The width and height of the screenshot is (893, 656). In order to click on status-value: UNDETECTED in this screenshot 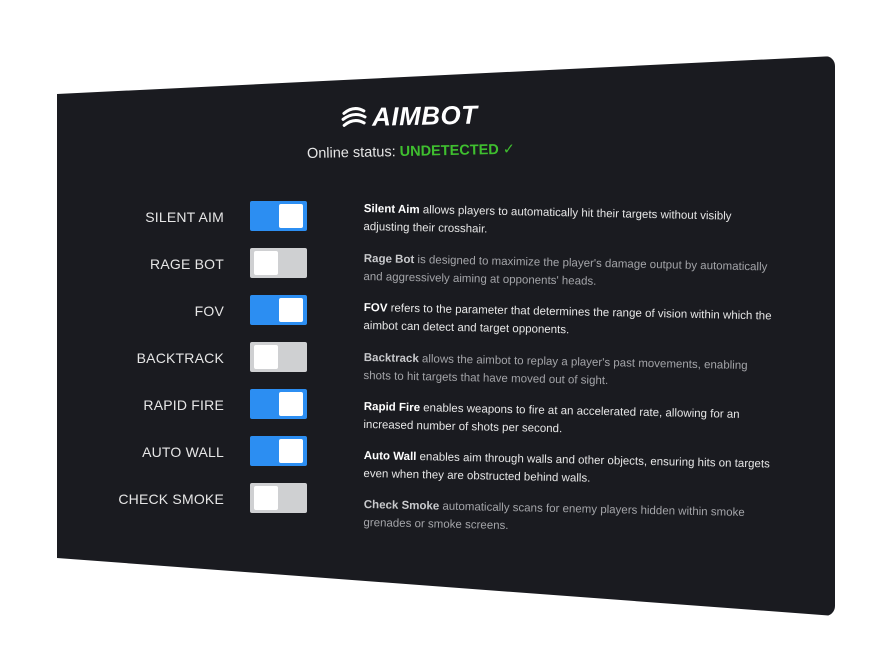, I will do `click(449, 151)`.